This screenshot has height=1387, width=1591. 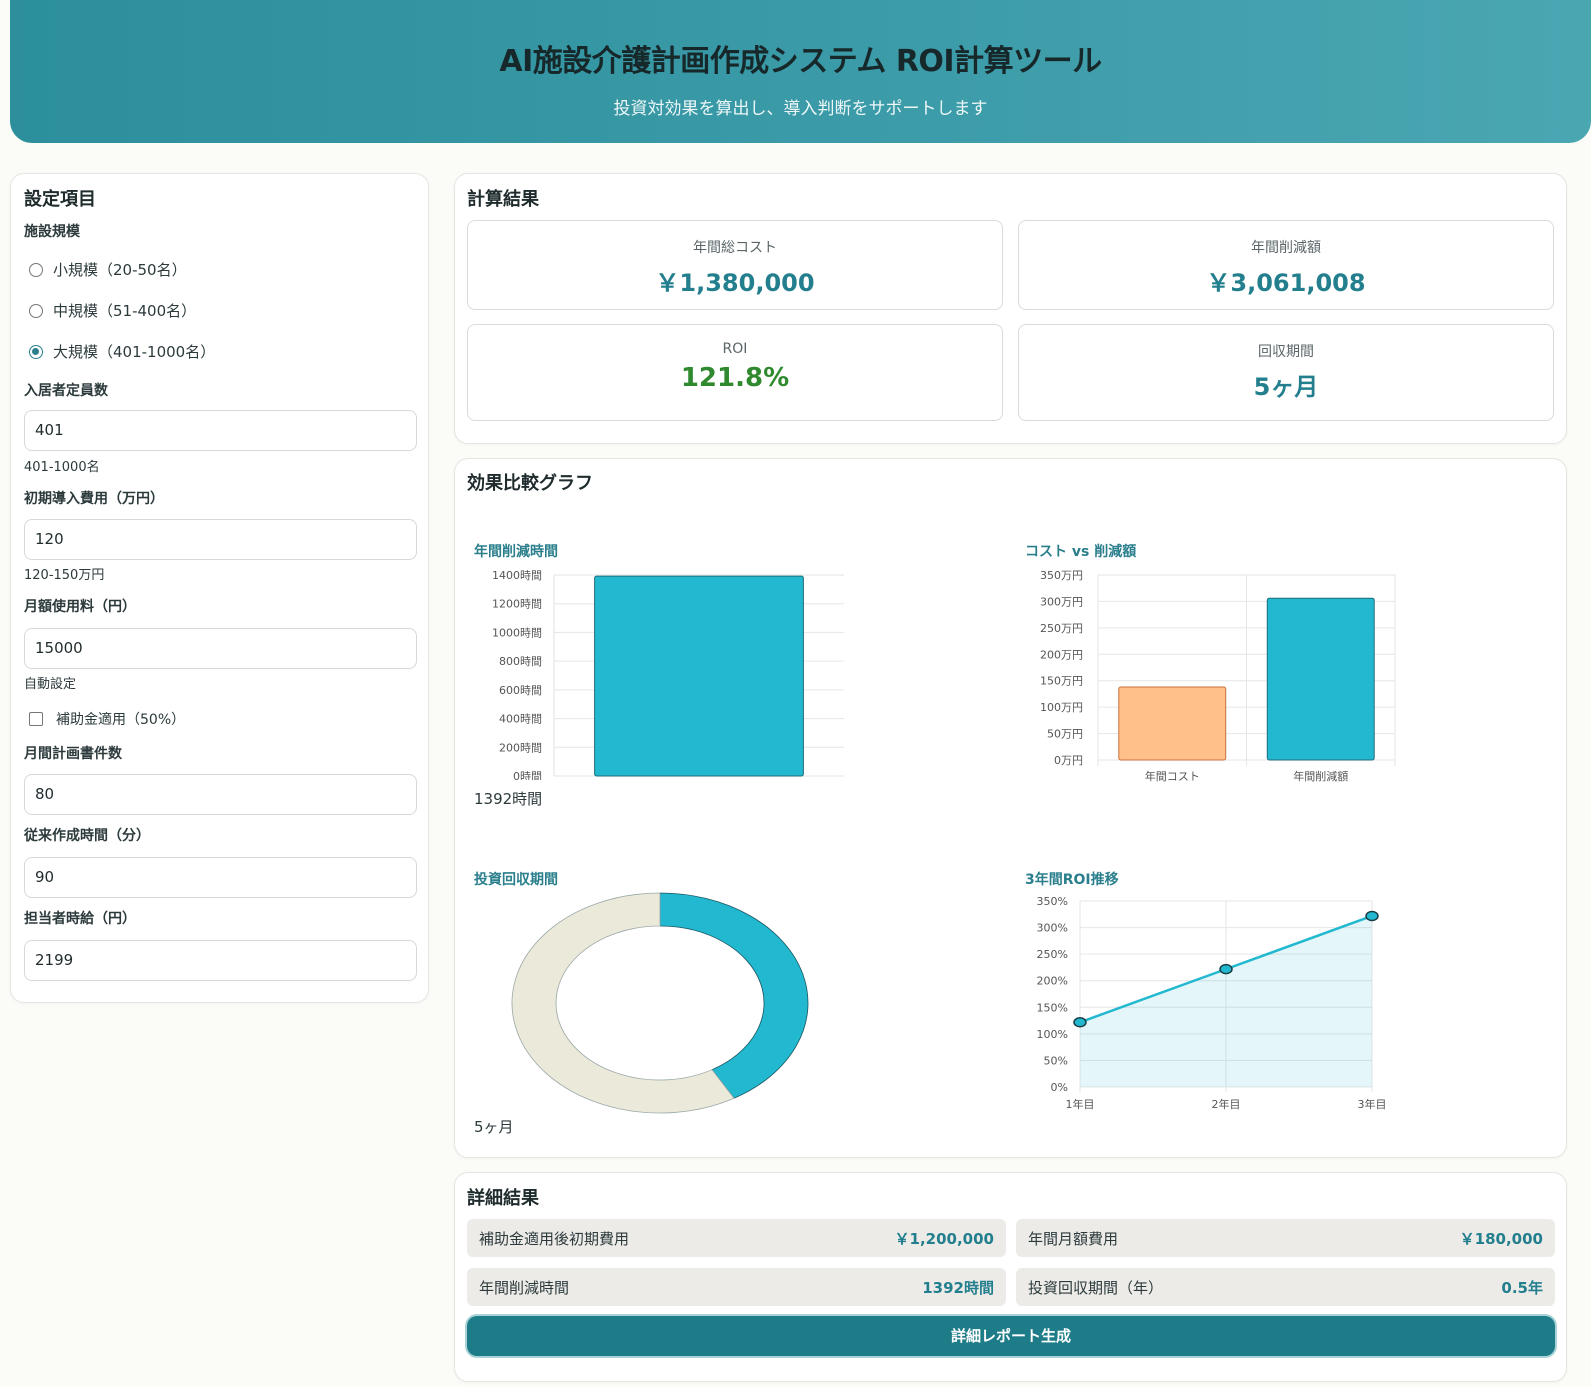 I want to click on roi-chart-title: 3年間ROI推移, so click(x=1072, y=880).